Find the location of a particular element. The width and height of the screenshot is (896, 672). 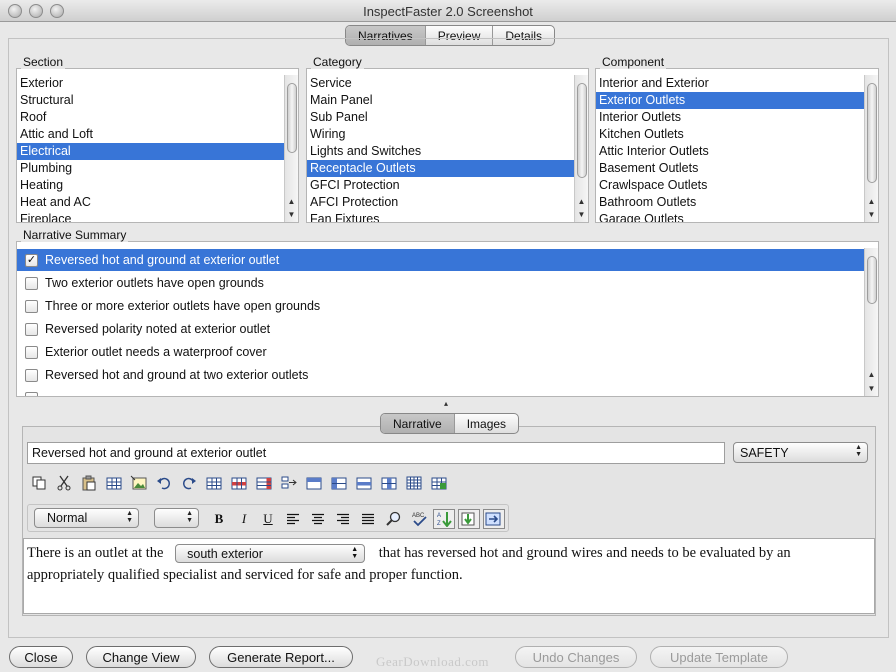

table-row-icon is located at coordinates (239, 483).